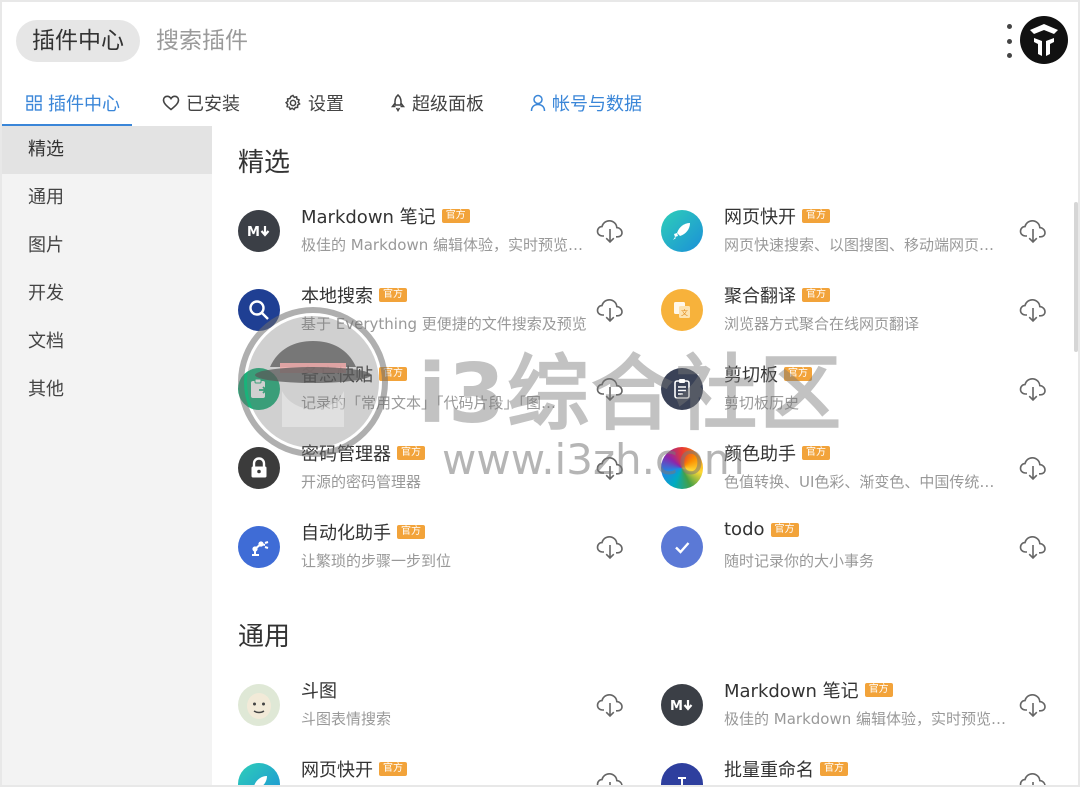 The height and width of the screenshot is (787, 1080). Describe the element at coordinates (107, 150) in the screenshot. I see `sidebar-item-featured: 精选` at that location.